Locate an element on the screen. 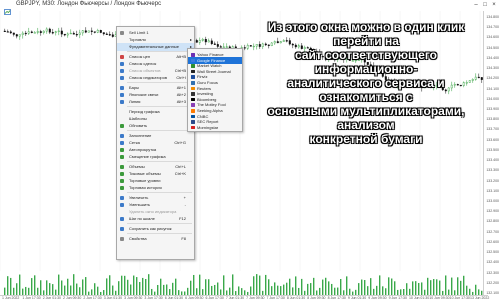 The width and height of the screenshot is (500, 302). price-tick-label: 132.100 is located at coordinates (492, 293).